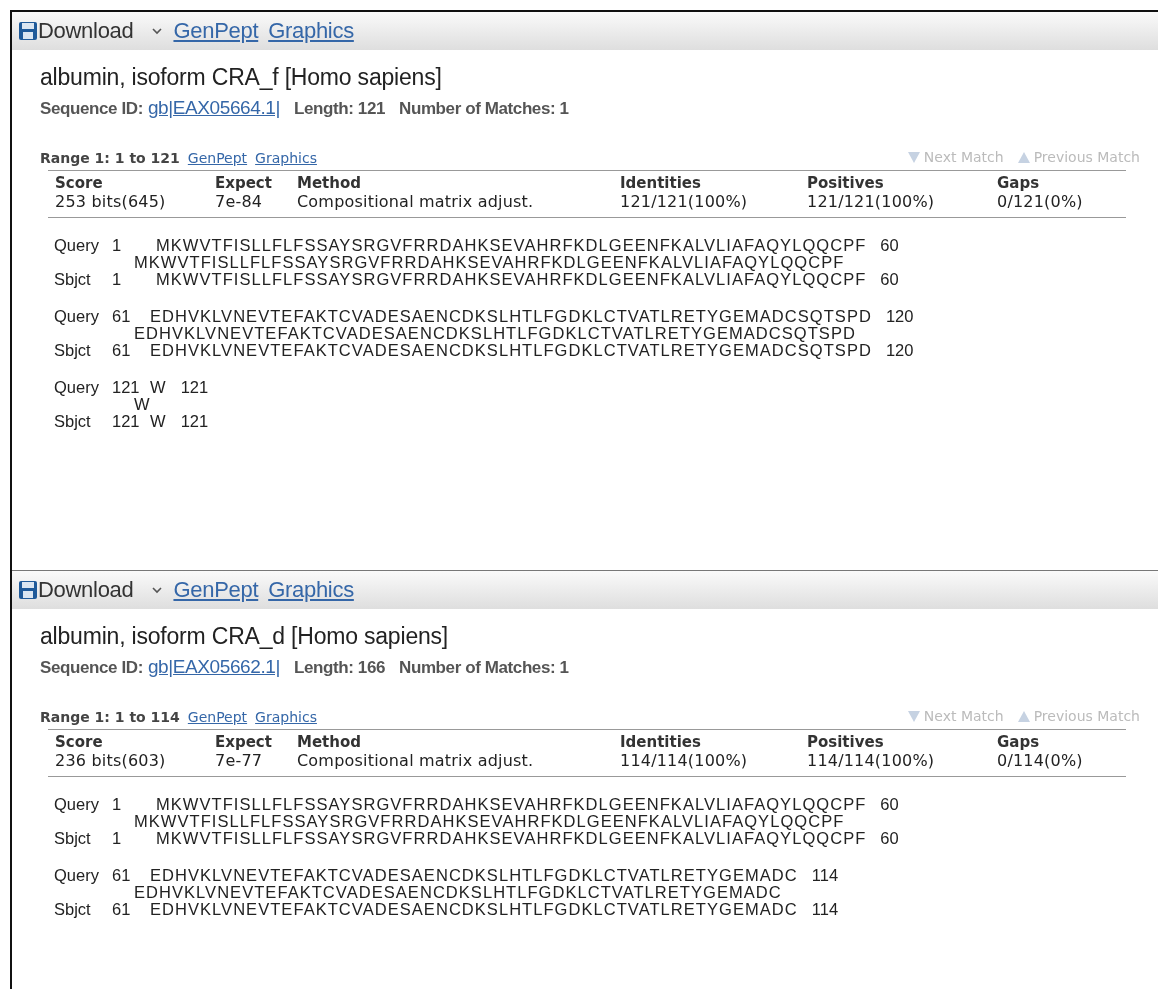  I want to click on match-line: EDHVKLVNEVTEFAKTCVADESAENCDKSLHTLFGDKLCTVATLRETYGEMADC, so click(458, 892).